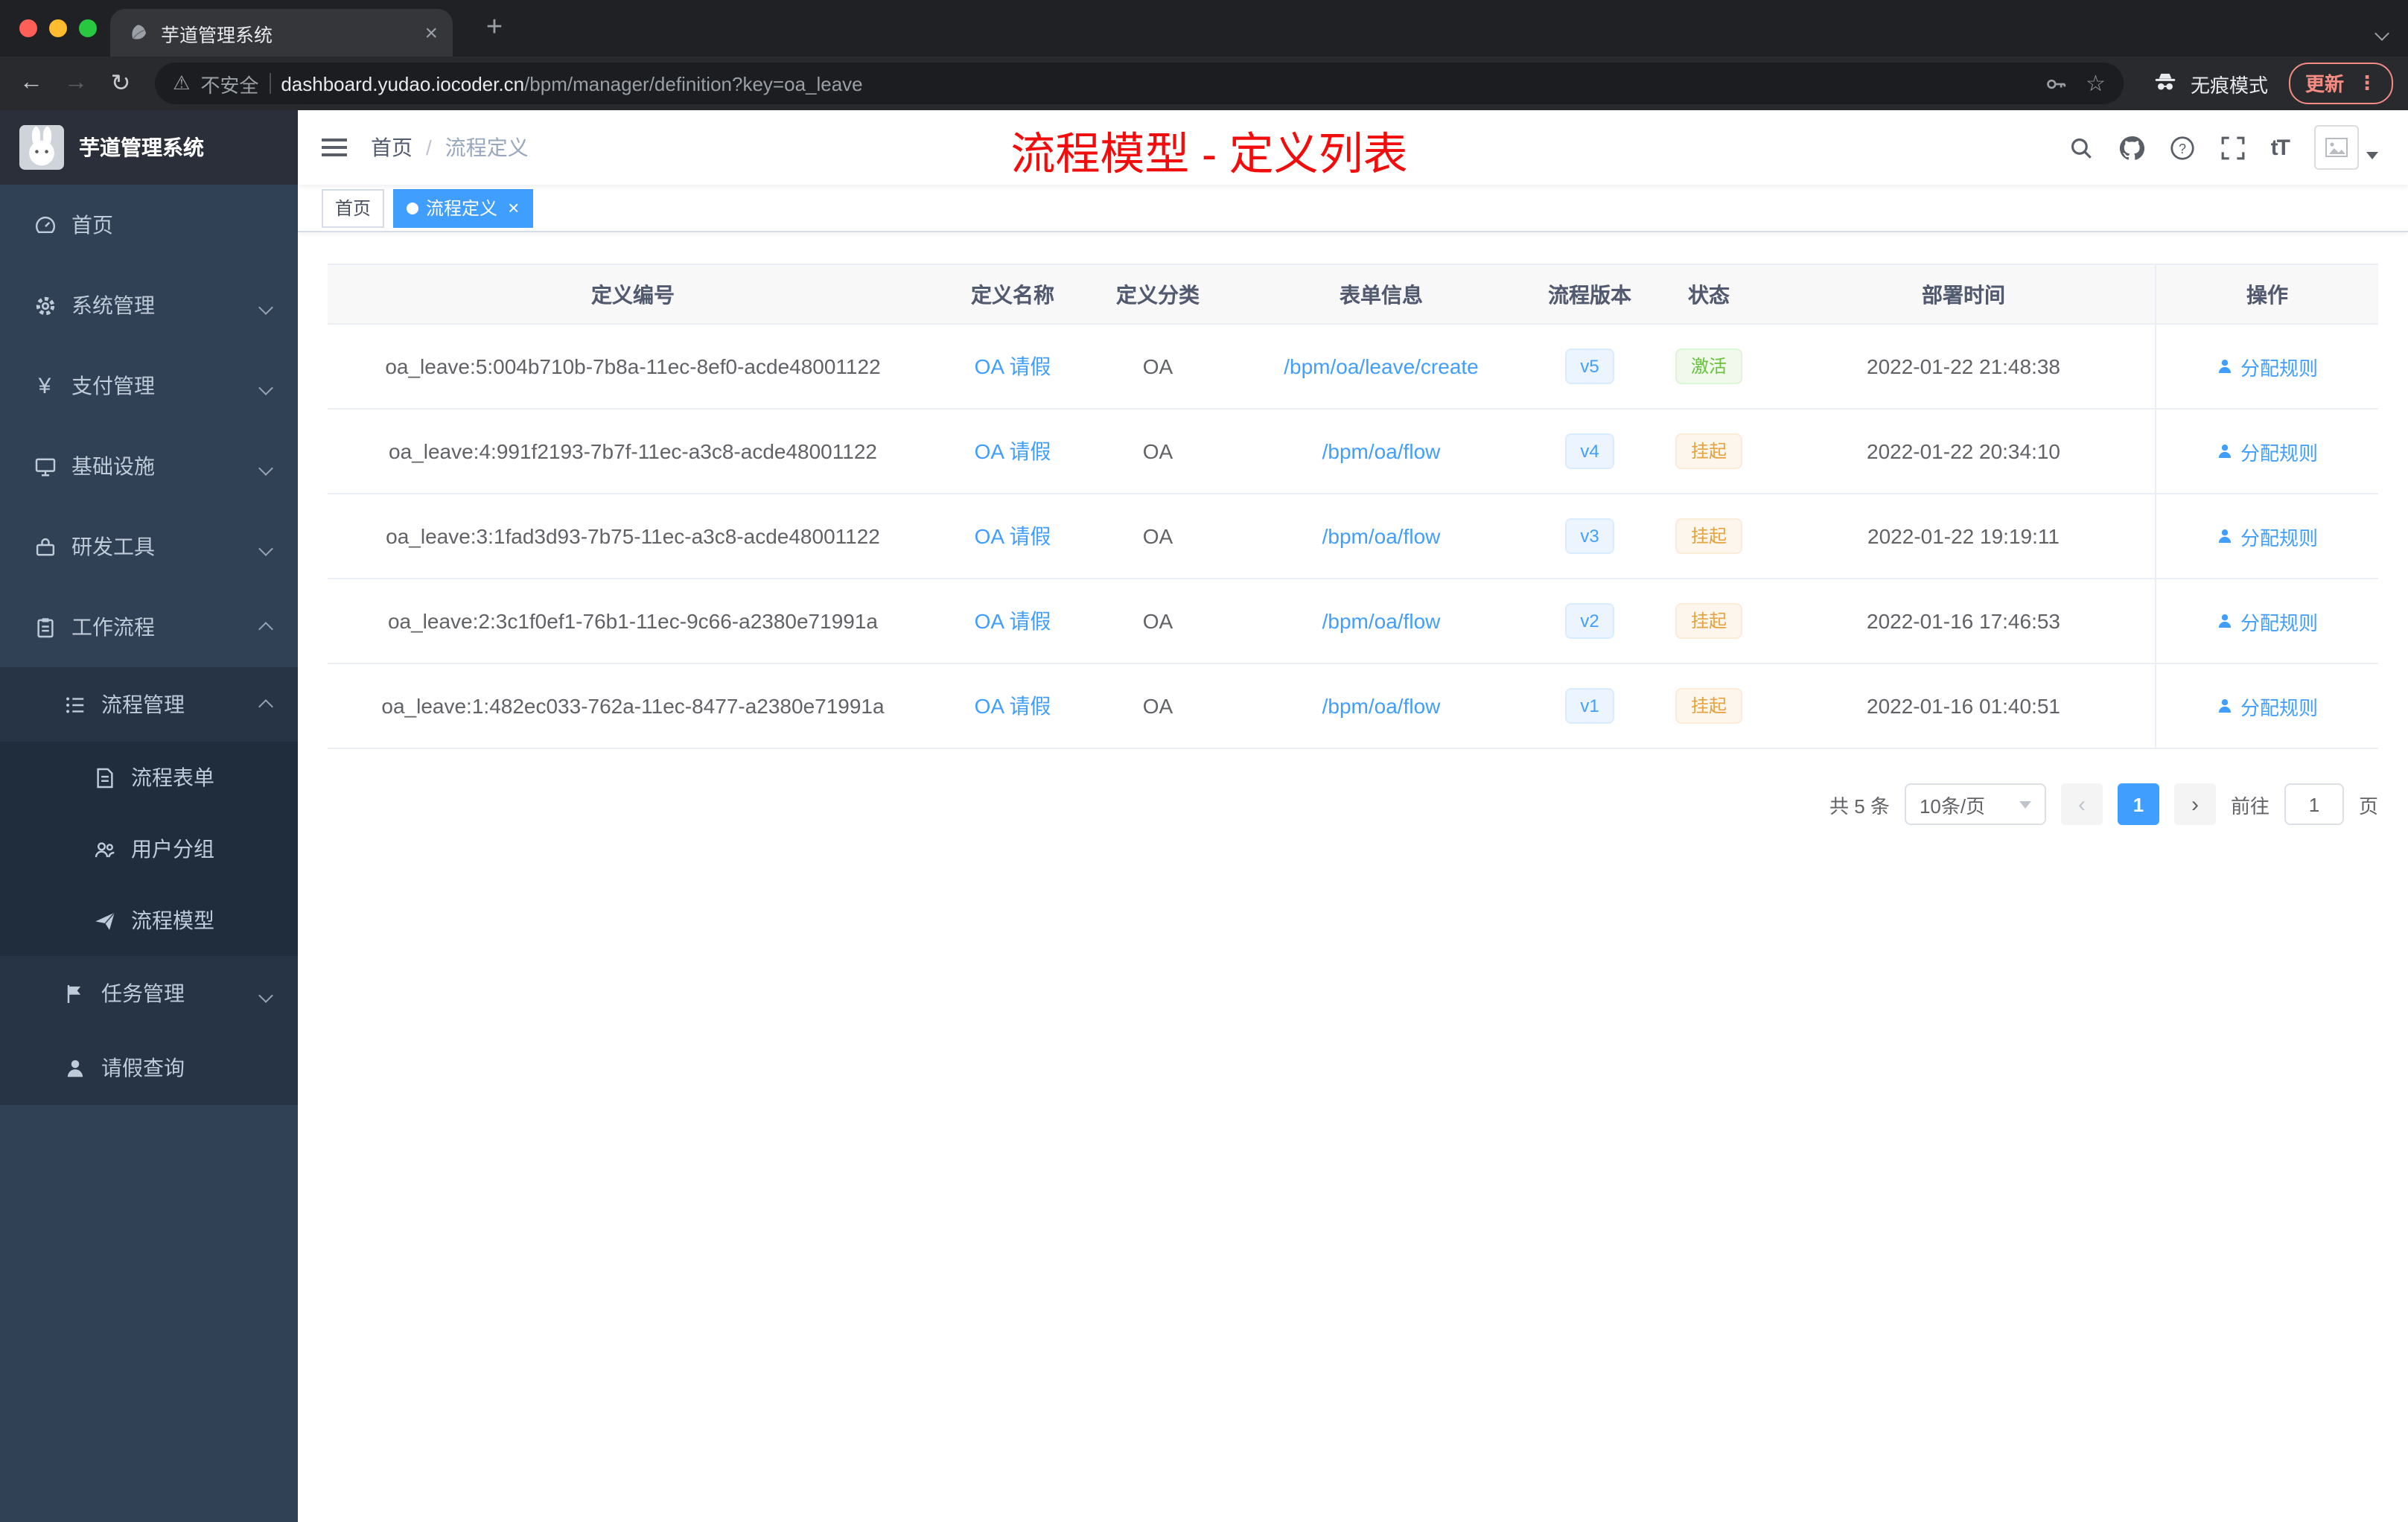 This screenshot has width=2408, height=1522. What do you see at coordinates (2081, 804) in the screenshot?
I see `prev-page-button: ‹` at bounding box center [2081, 804].